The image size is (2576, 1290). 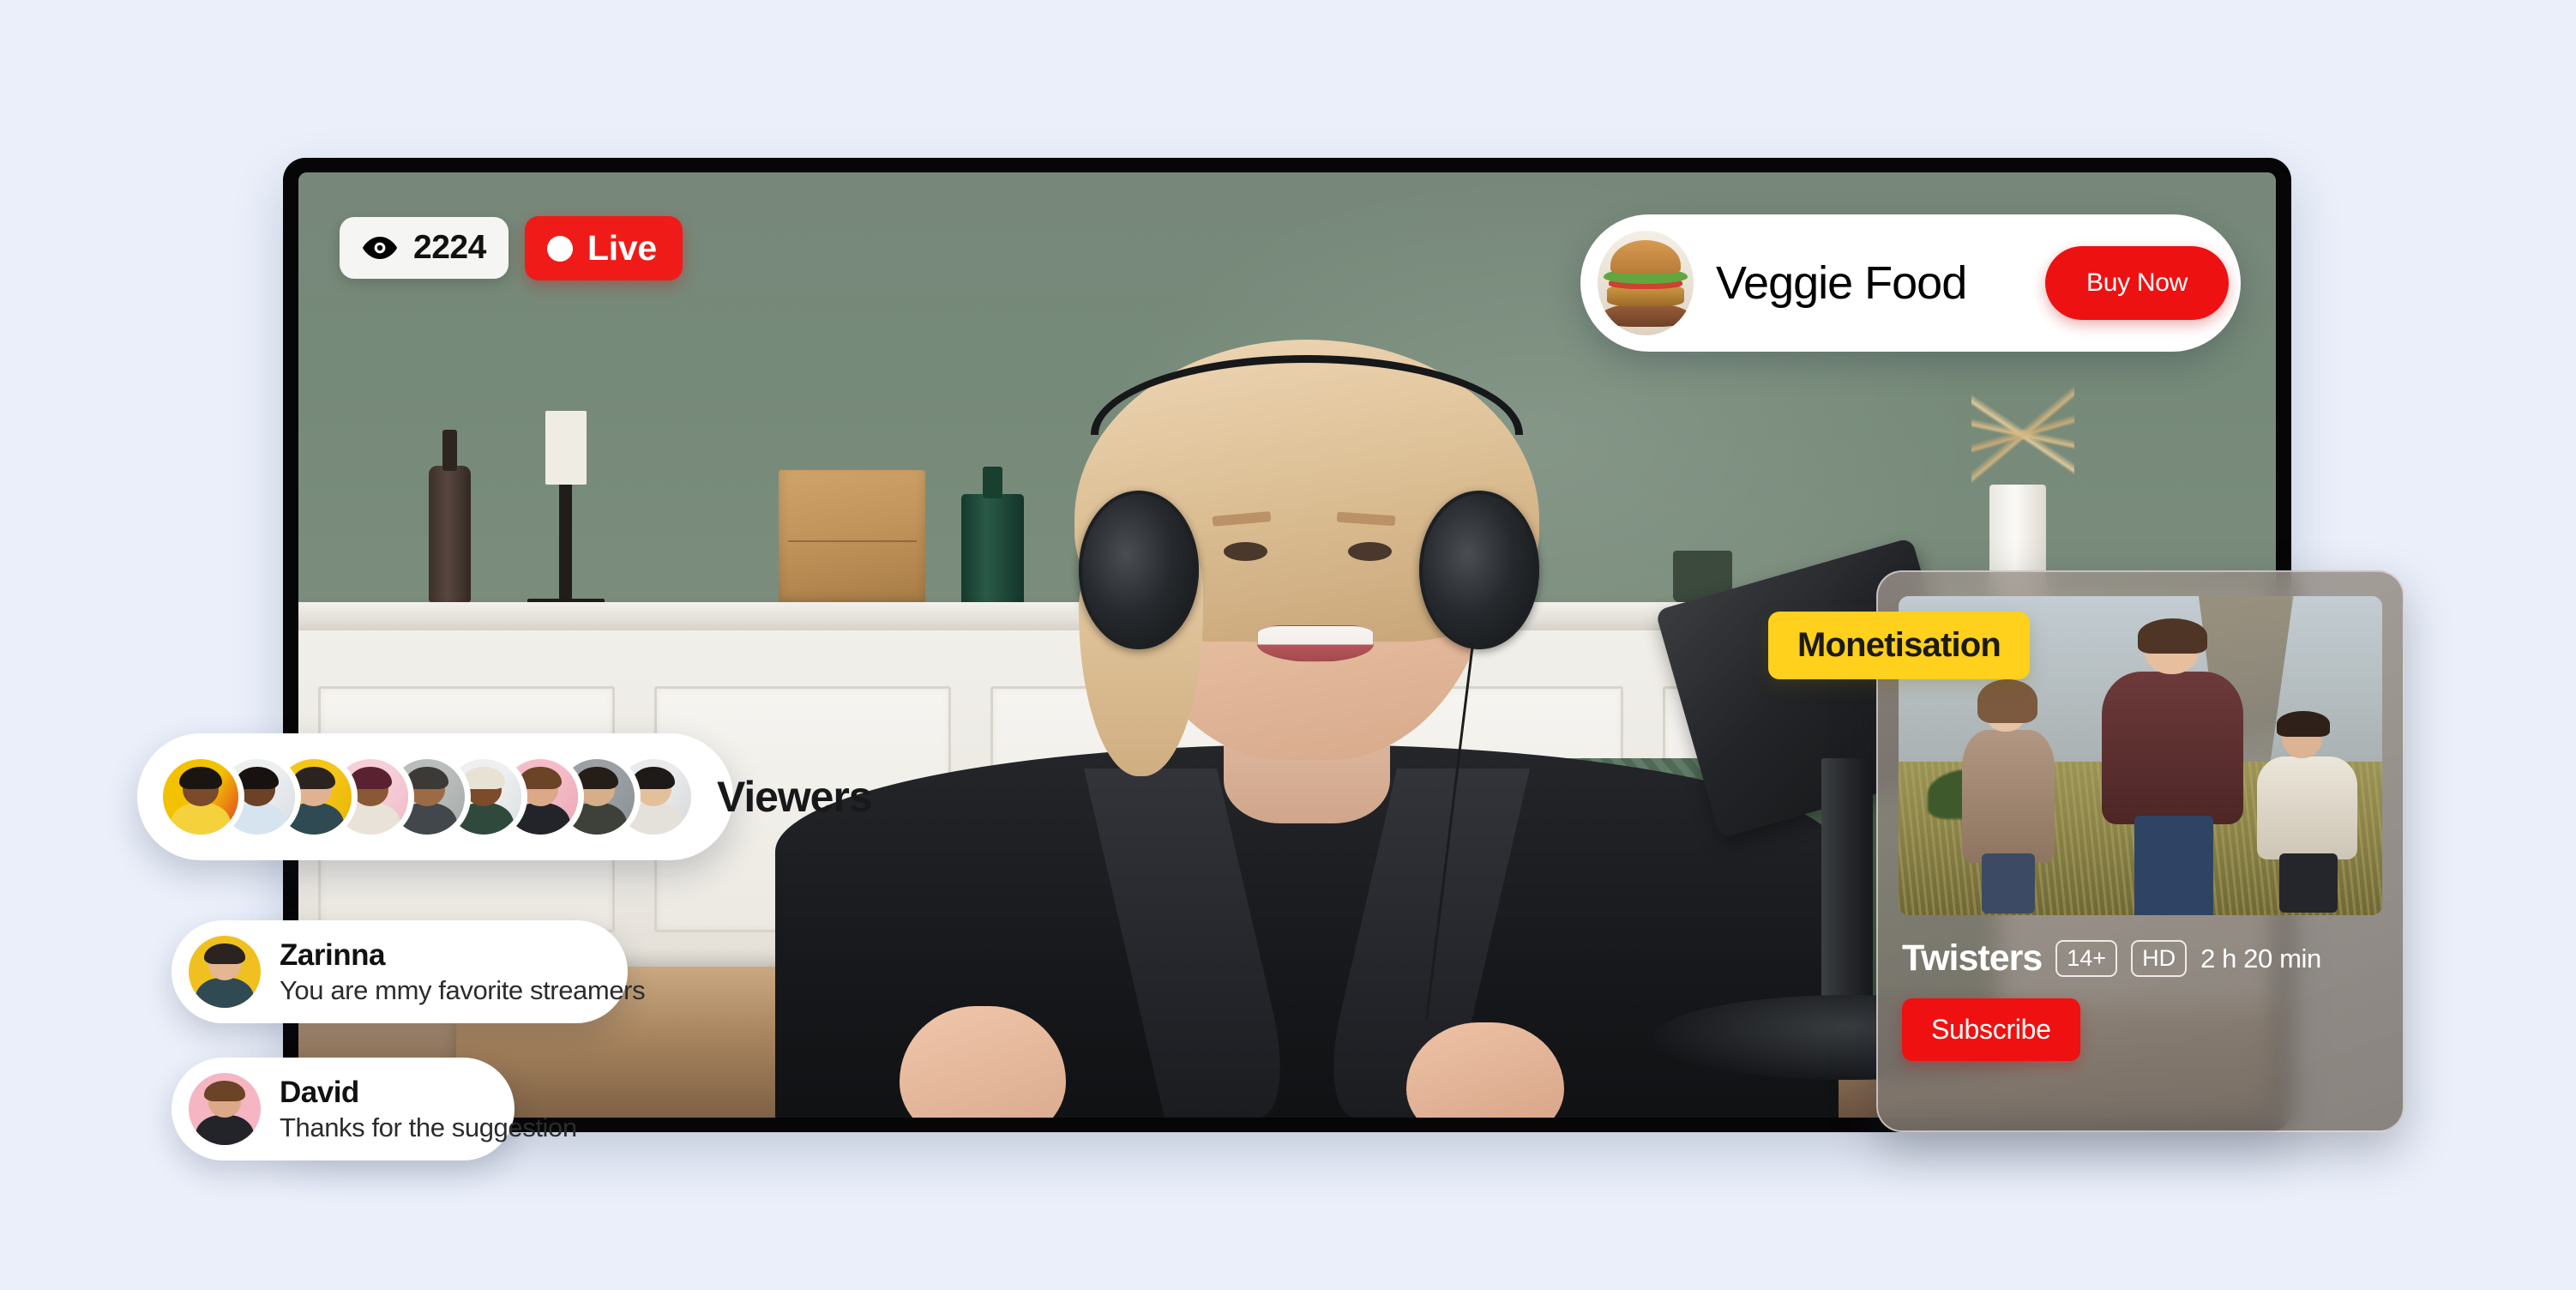 I want to click on chat-message-text: You are mmy favorite streamers, so click(x=463, y=989).